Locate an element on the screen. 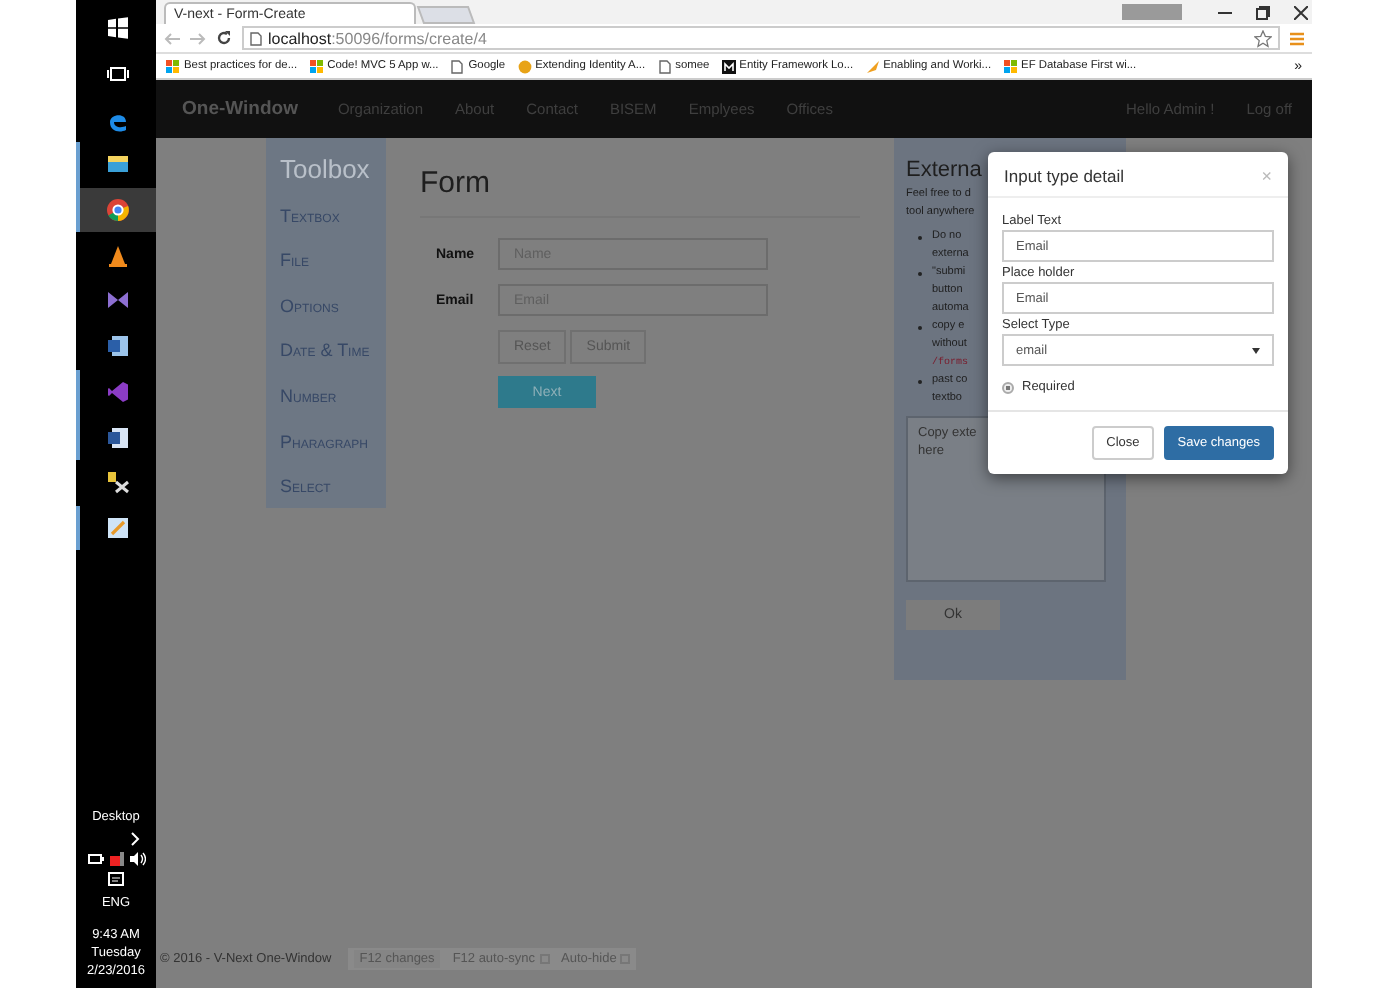 Image resolution: width=1390 pixels, height=988 pixels. brand-link: One-Window is located at coordinates (240, 109).